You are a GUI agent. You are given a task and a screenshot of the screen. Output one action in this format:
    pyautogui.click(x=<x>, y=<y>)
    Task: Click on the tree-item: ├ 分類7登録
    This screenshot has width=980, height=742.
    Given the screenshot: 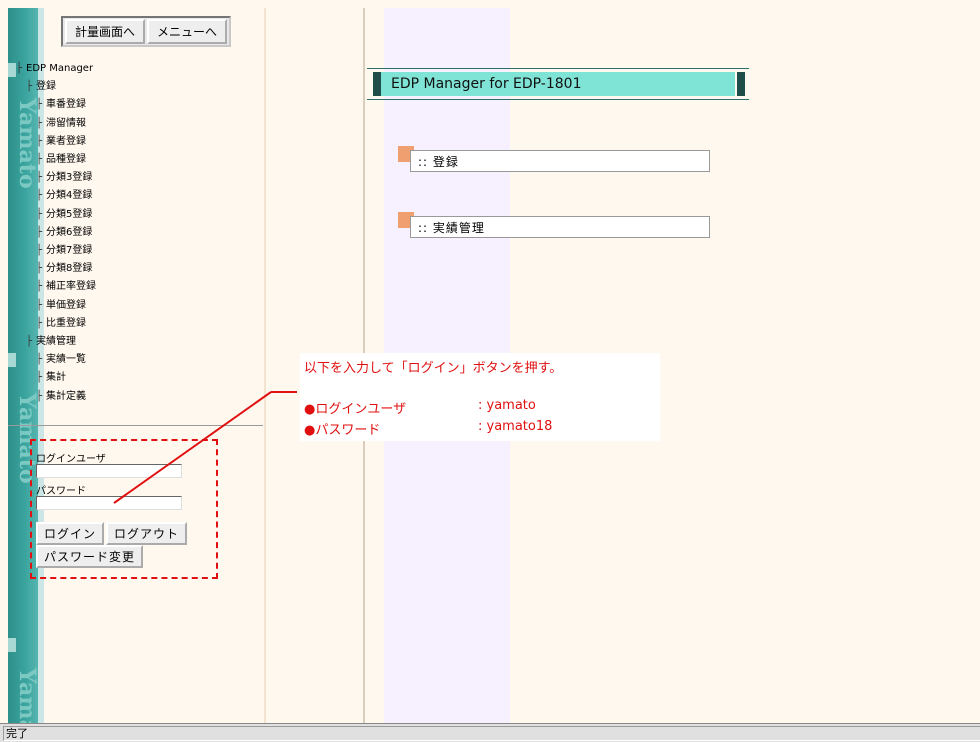 What is the action you would take?
    pyautogui.click(x=56, y=251)
    